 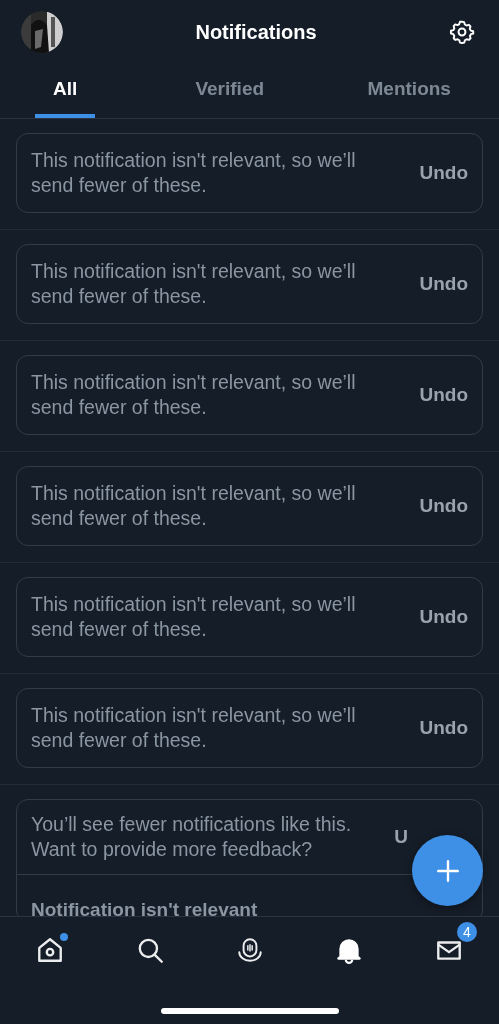 I want to click on unread-count: 4, so click(x=467, y=932).